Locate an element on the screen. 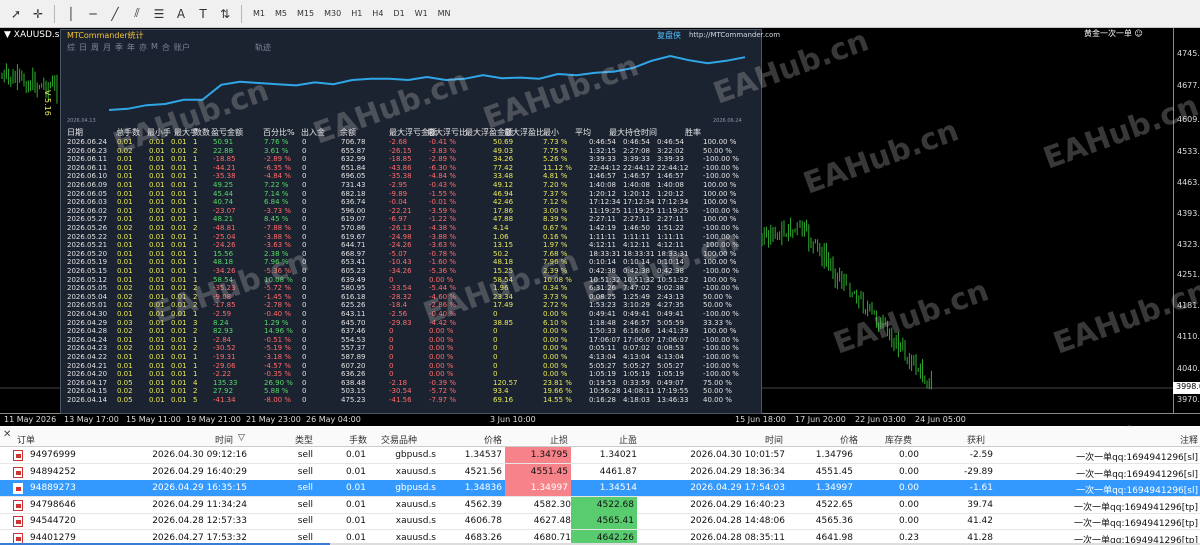 Image resolution: width=1200 pixels, height=545 pixels. timeframe-w1: W1 is located at coordinates (421, 13).